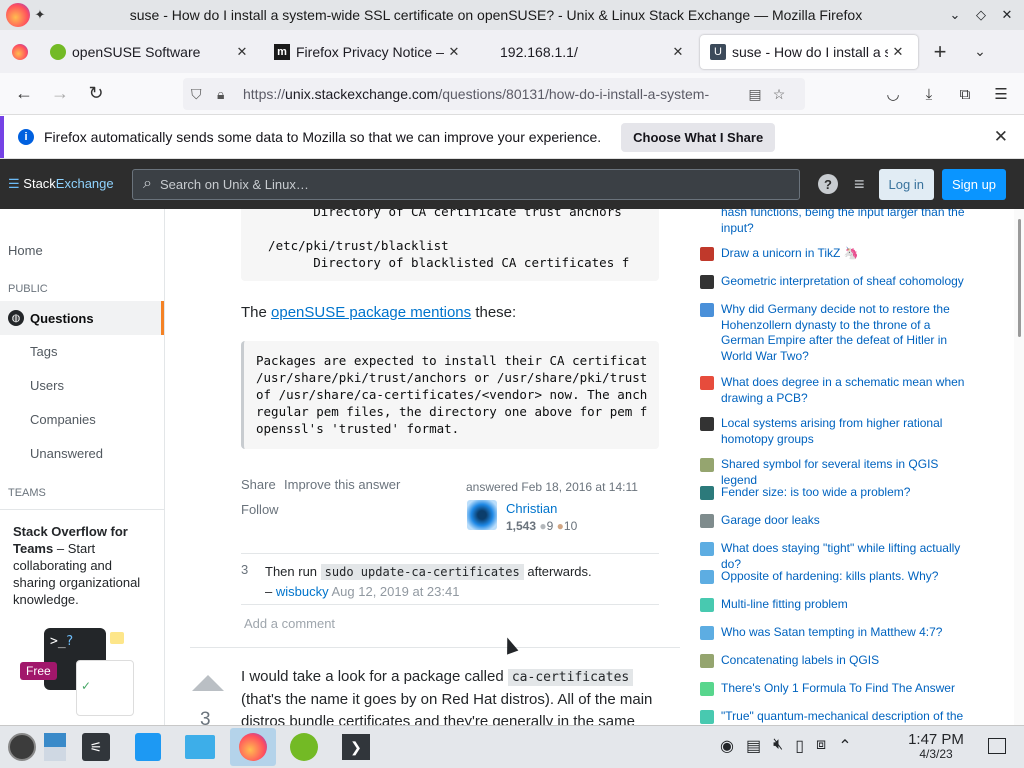 The image size is (1024, 768). Describe the element at coordinates (304, 747) in the screenshot. I see `yast-icon` at that location.